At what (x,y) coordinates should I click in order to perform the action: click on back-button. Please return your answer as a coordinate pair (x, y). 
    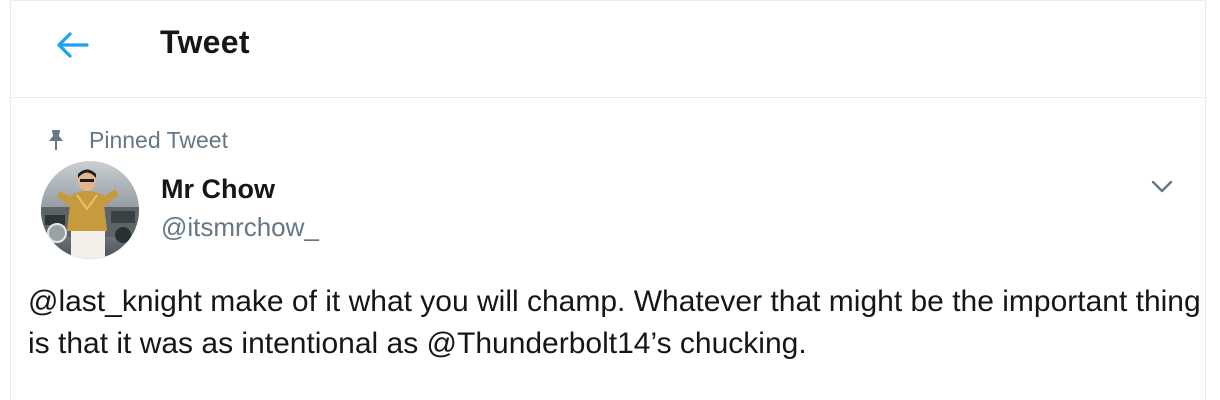
    Looking at the image, I should click on (73, 45).